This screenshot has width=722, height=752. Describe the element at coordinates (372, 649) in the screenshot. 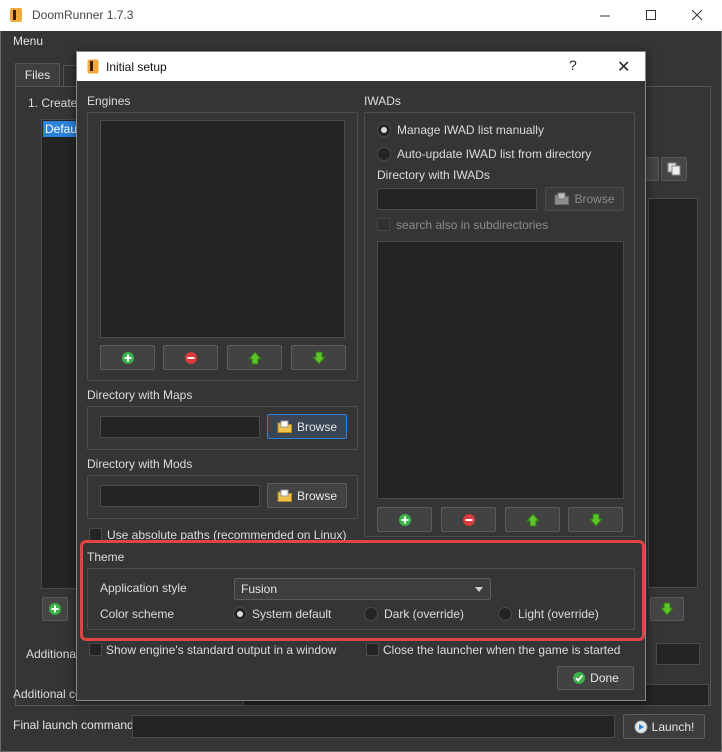

I see `close-launcher-checkbox` at that location.